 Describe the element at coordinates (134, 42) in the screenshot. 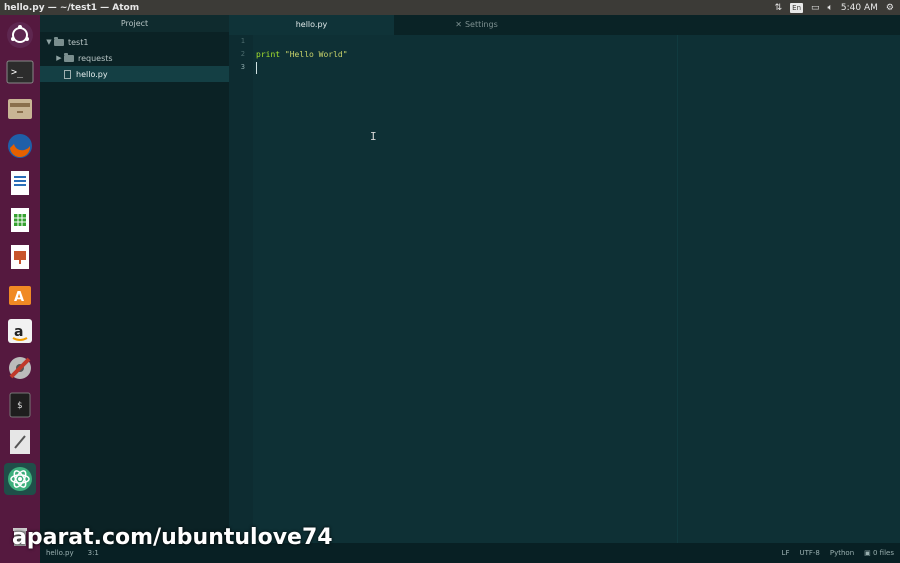

I see `tree-root-folder: ▼ test1` at that location.